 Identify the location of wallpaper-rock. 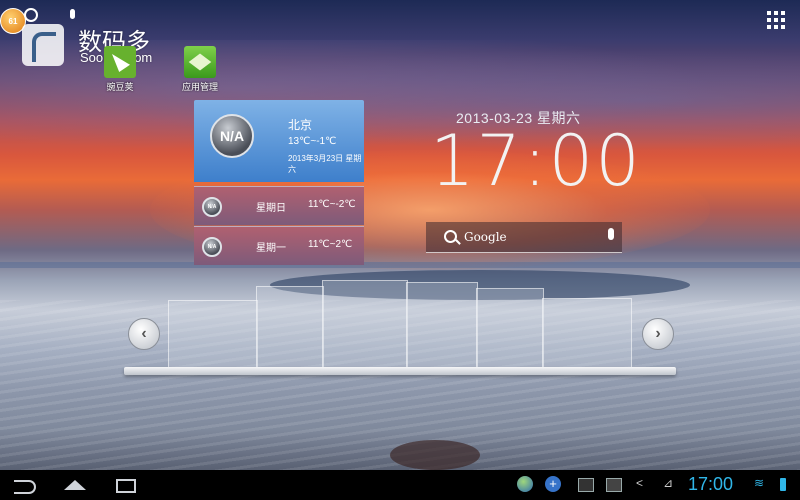
(435, 455).